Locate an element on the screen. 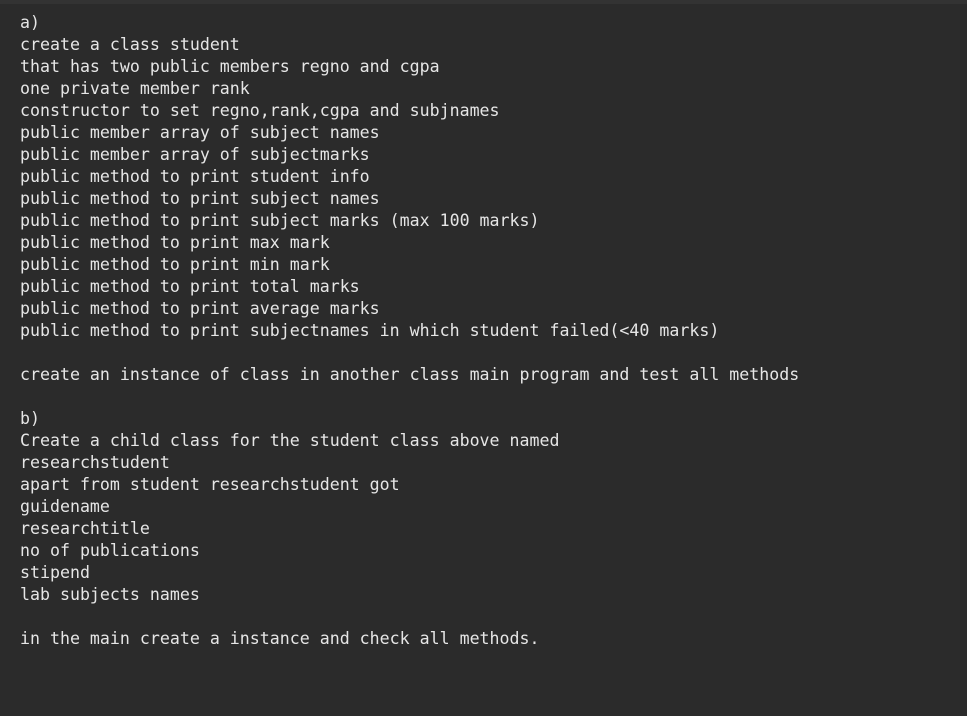 The height and width of the screenshot is (716, 967). text-line: create a class student is located at coordinates (130, 44).